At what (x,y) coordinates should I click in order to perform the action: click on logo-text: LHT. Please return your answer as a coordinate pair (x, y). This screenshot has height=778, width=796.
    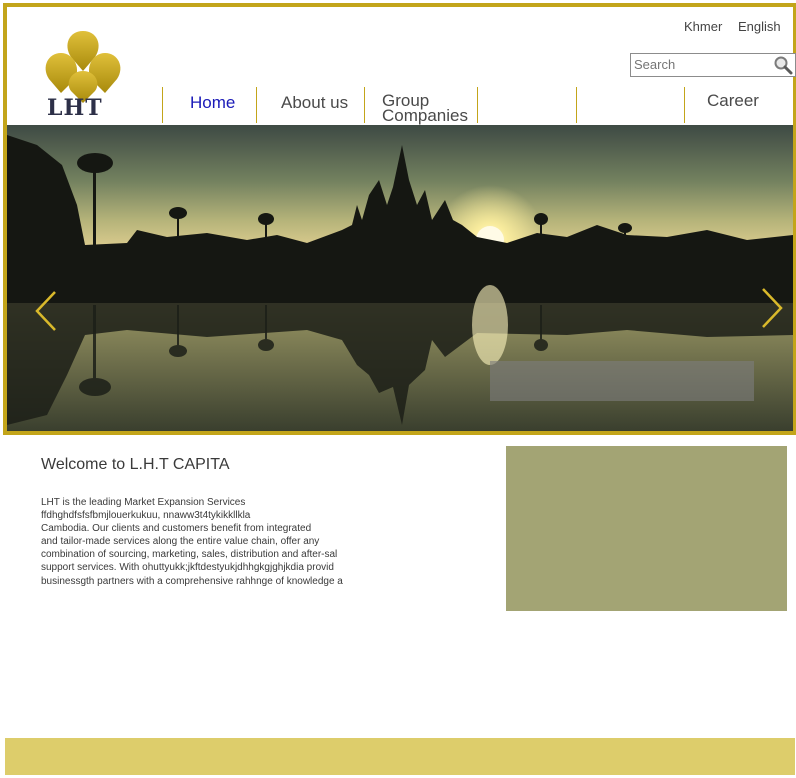
    Looking at the image, I should click on (75, 108).